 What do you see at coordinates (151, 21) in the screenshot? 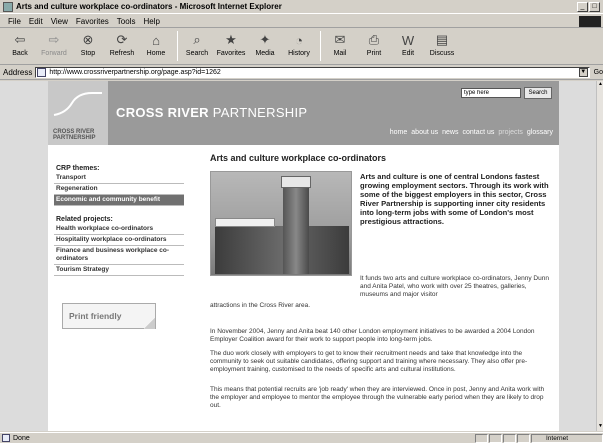
I see `menu-help: Help` at bounding box center [151, 21].